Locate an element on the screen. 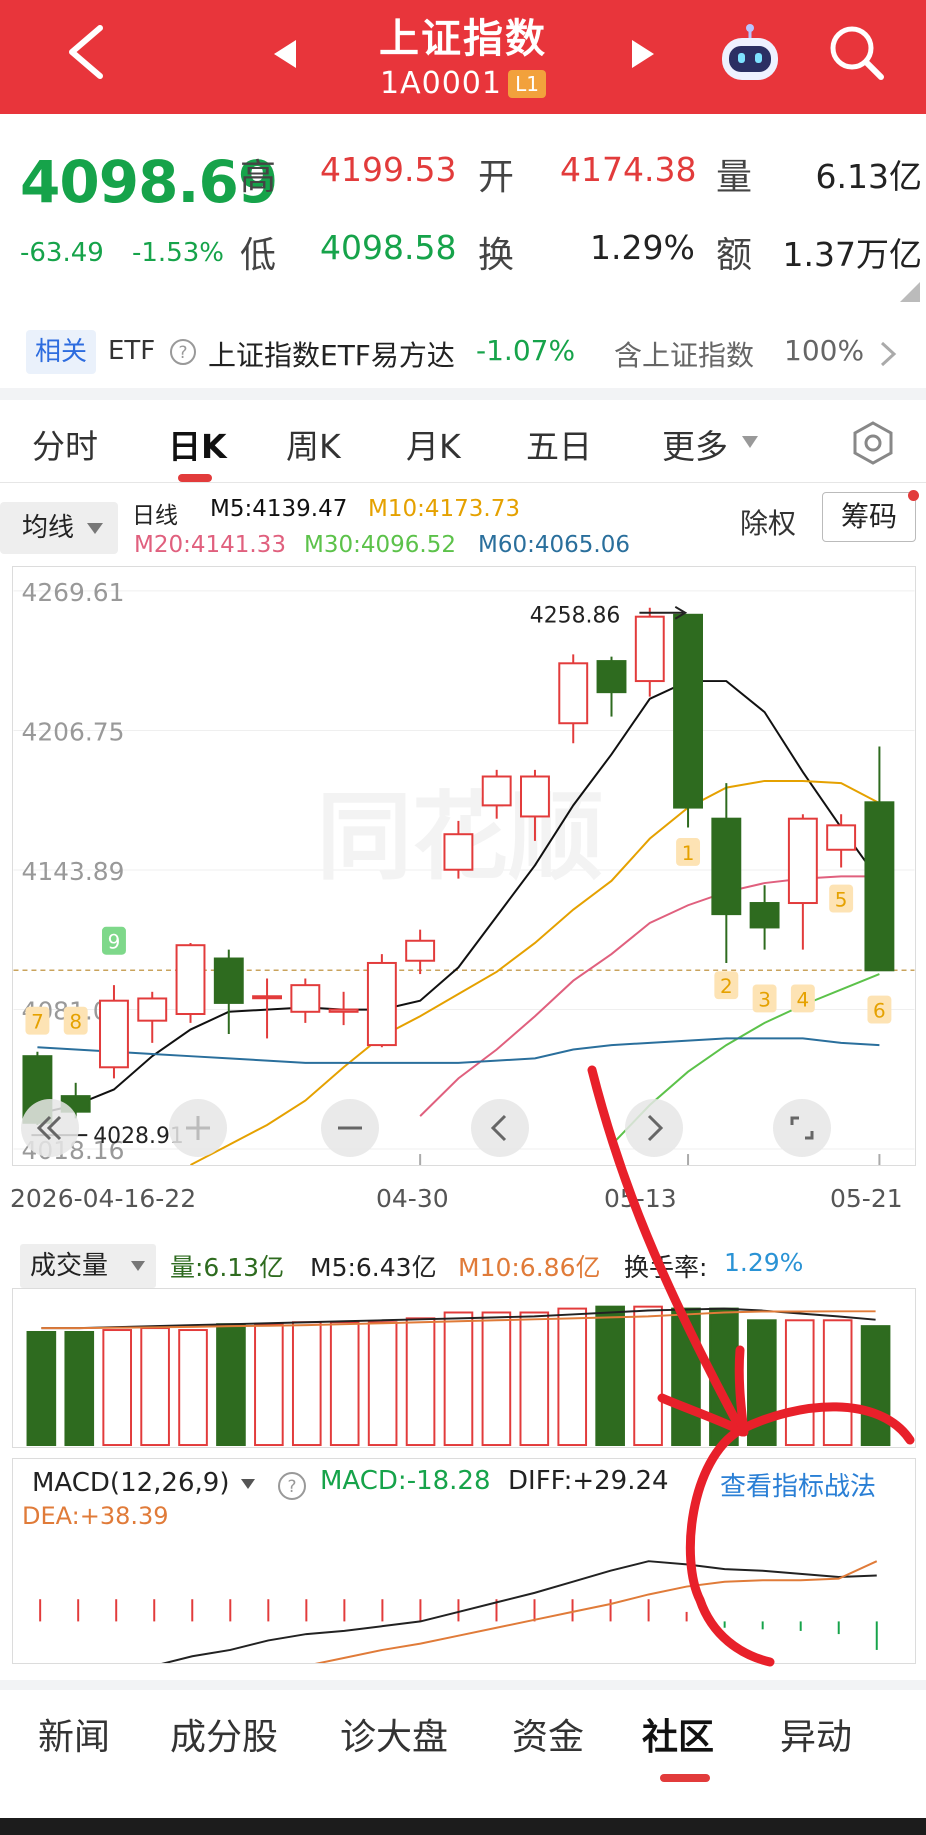 The height and width of the screenshot is (1835, 926). zoom-in-icon is located at coordinates (198, 1128).